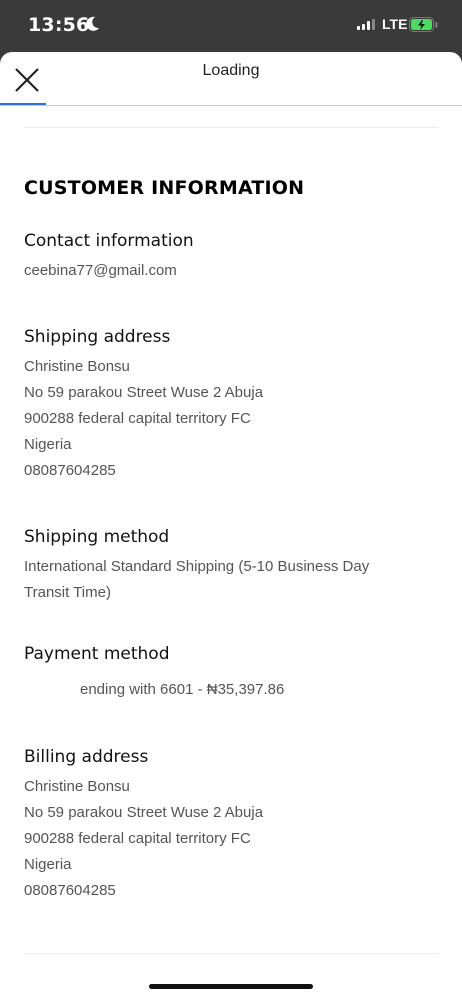 The image size is (462, 1000). I want to click on billing-address-label: Billing address, so click(86, 757).